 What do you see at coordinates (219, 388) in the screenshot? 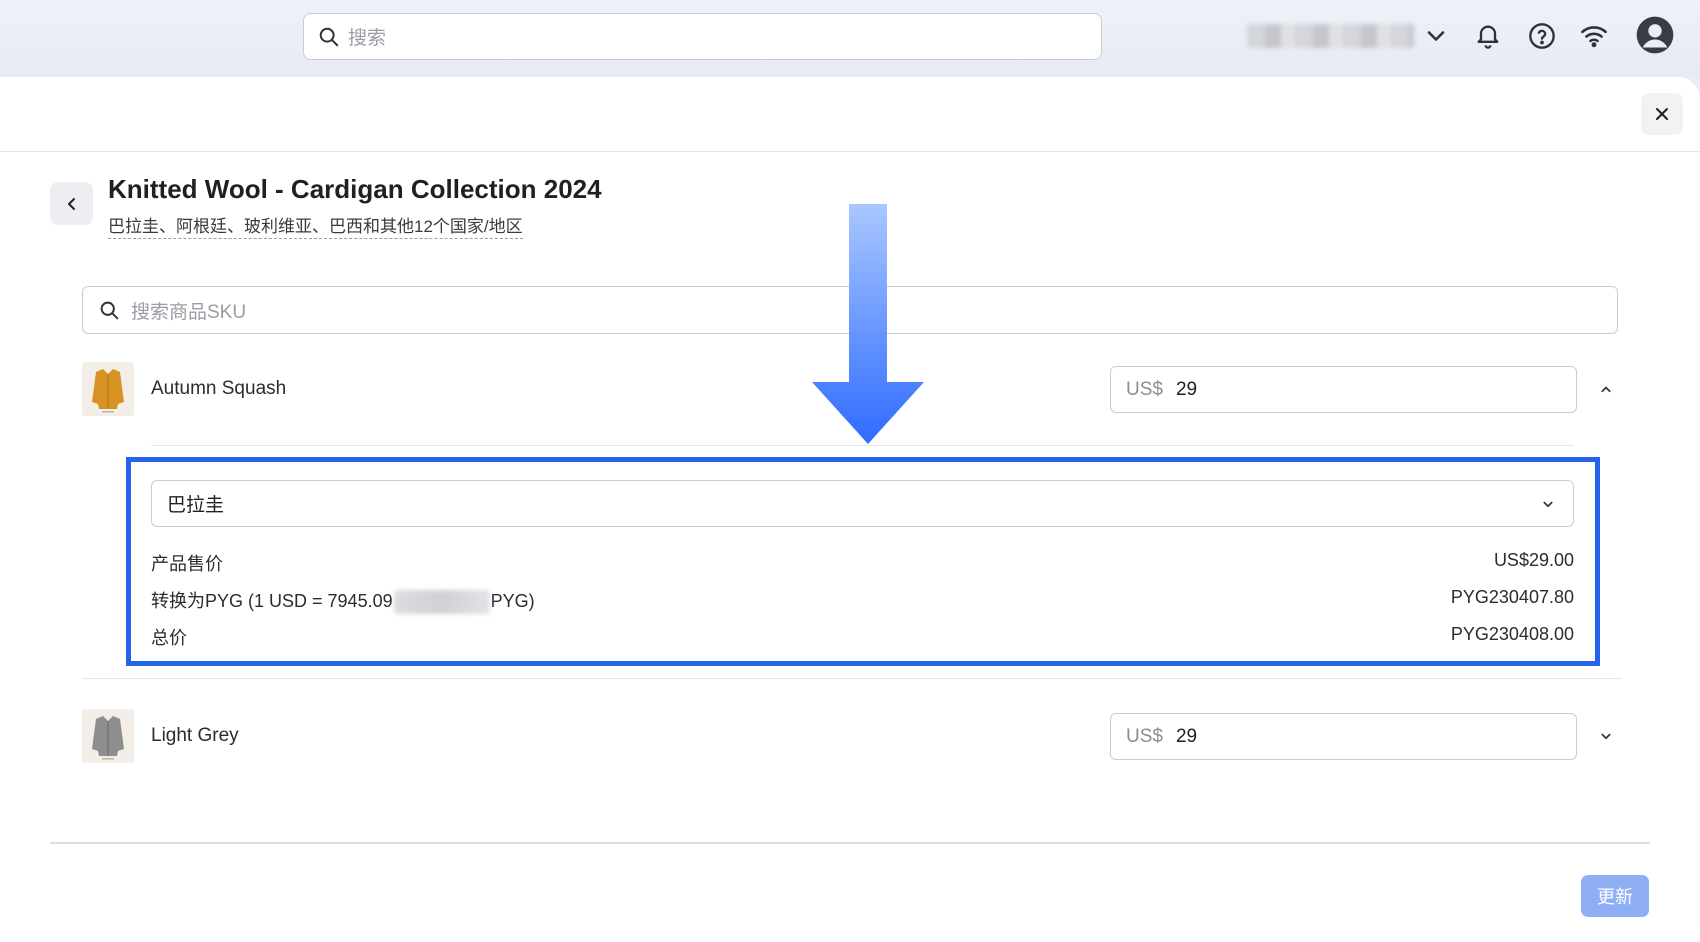
I see `product-name: Autumn Squash` at bounding box center [219, 388].